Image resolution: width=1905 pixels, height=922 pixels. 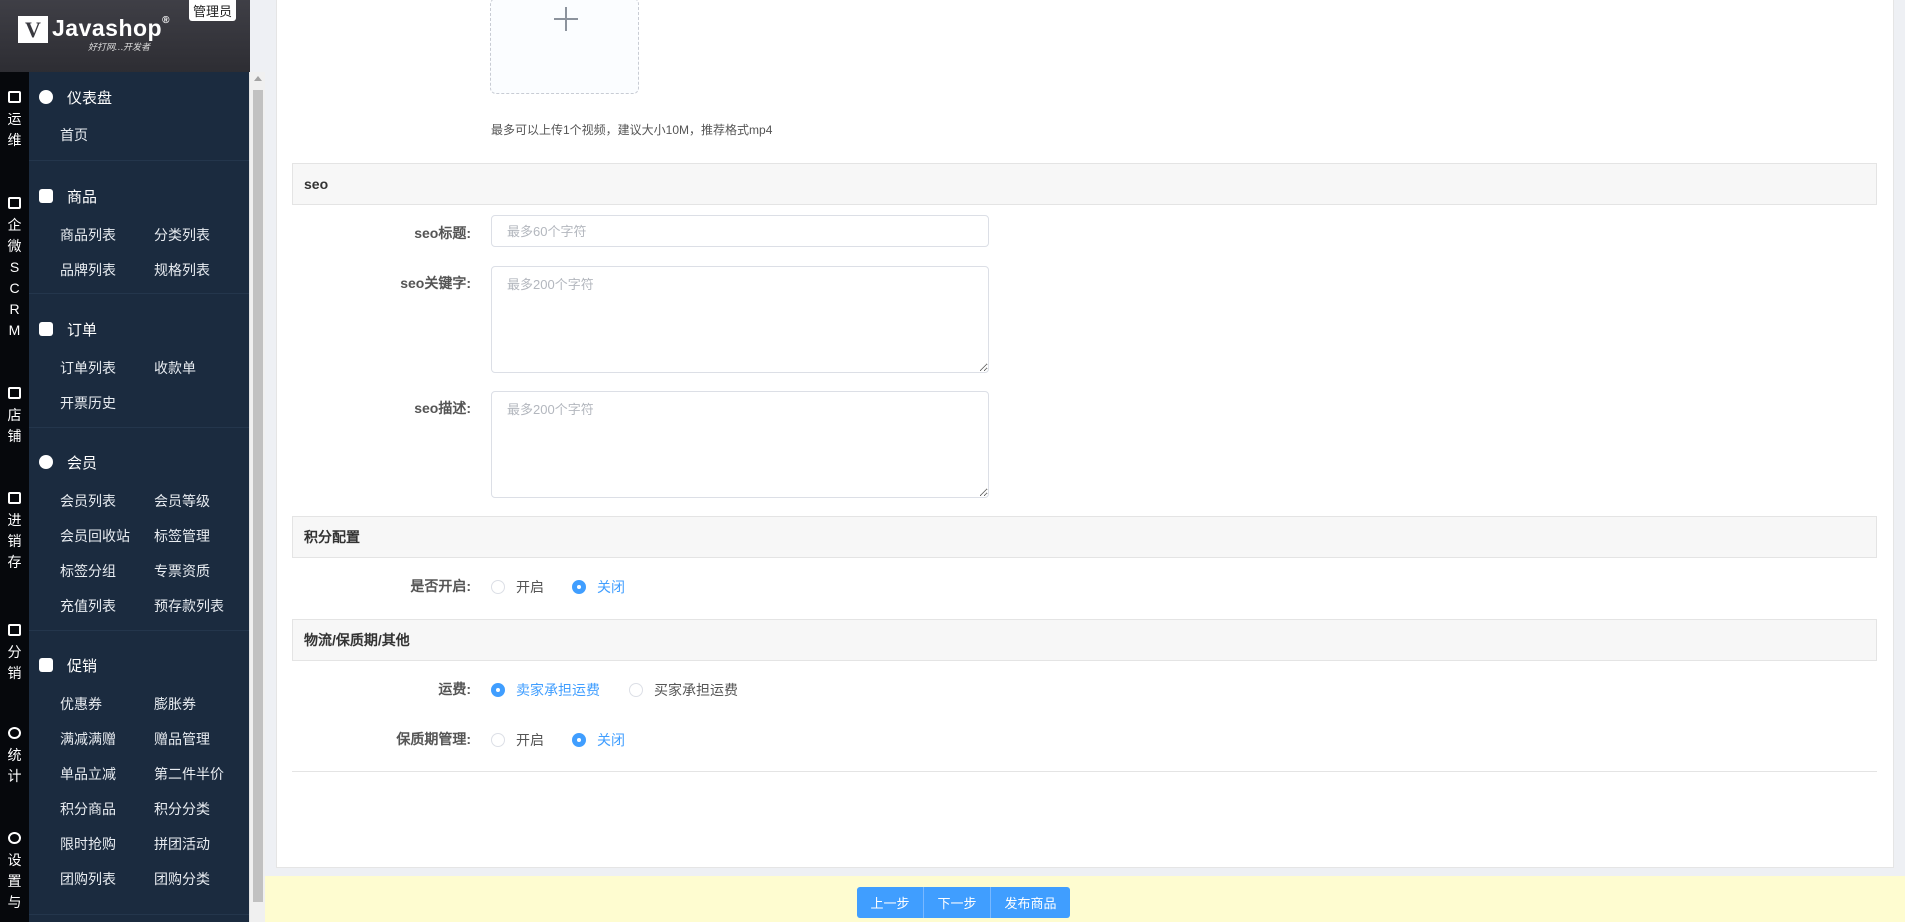 I want to click on sidebar-item-member-level: 会员等级, so click(x=182, y=501).